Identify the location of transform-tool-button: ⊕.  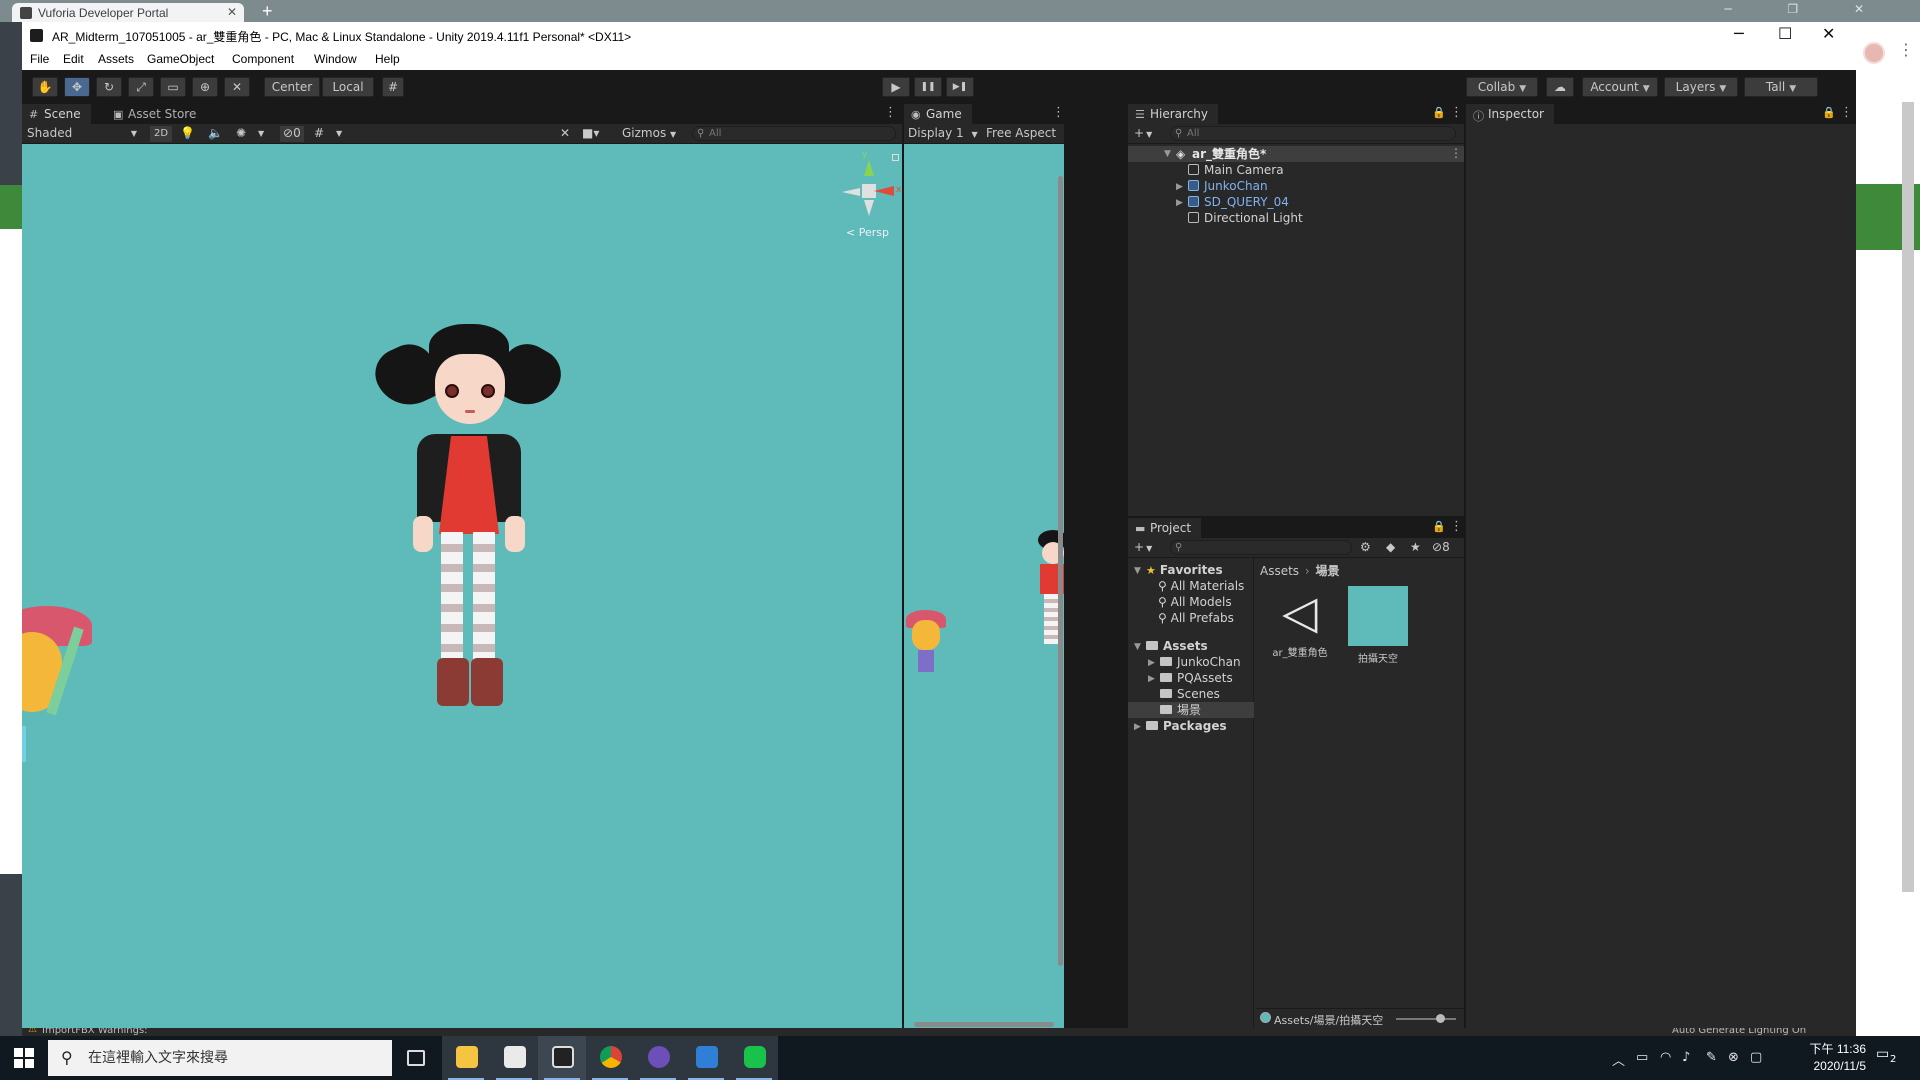
(205, 87).